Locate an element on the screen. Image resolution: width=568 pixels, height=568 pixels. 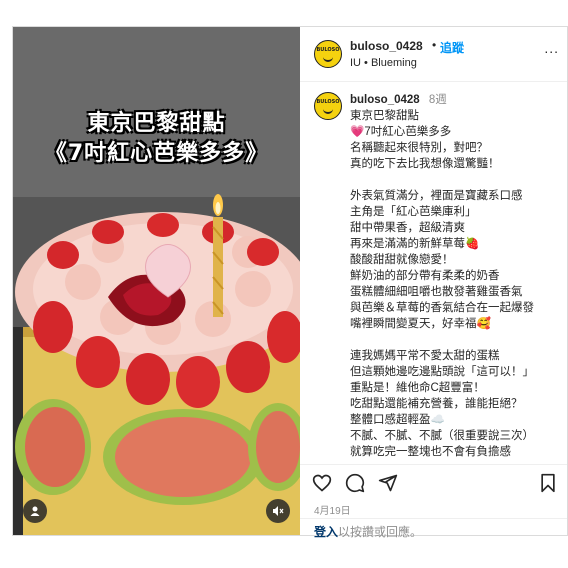
caption-username: buloso_0428 is located at coordinates (385, 100).